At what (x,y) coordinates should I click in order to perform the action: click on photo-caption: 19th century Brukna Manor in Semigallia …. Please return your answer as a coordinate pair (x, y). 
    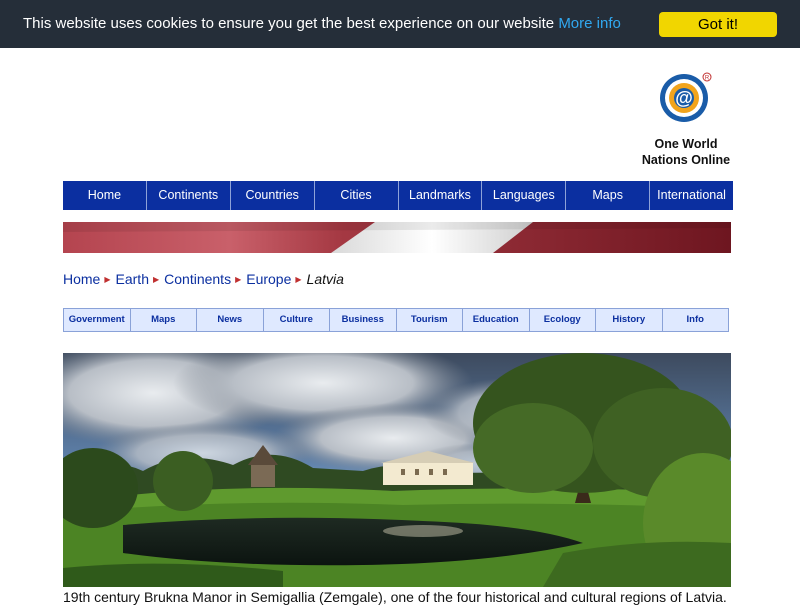
    Looking at the image, I should click on (395, 597).